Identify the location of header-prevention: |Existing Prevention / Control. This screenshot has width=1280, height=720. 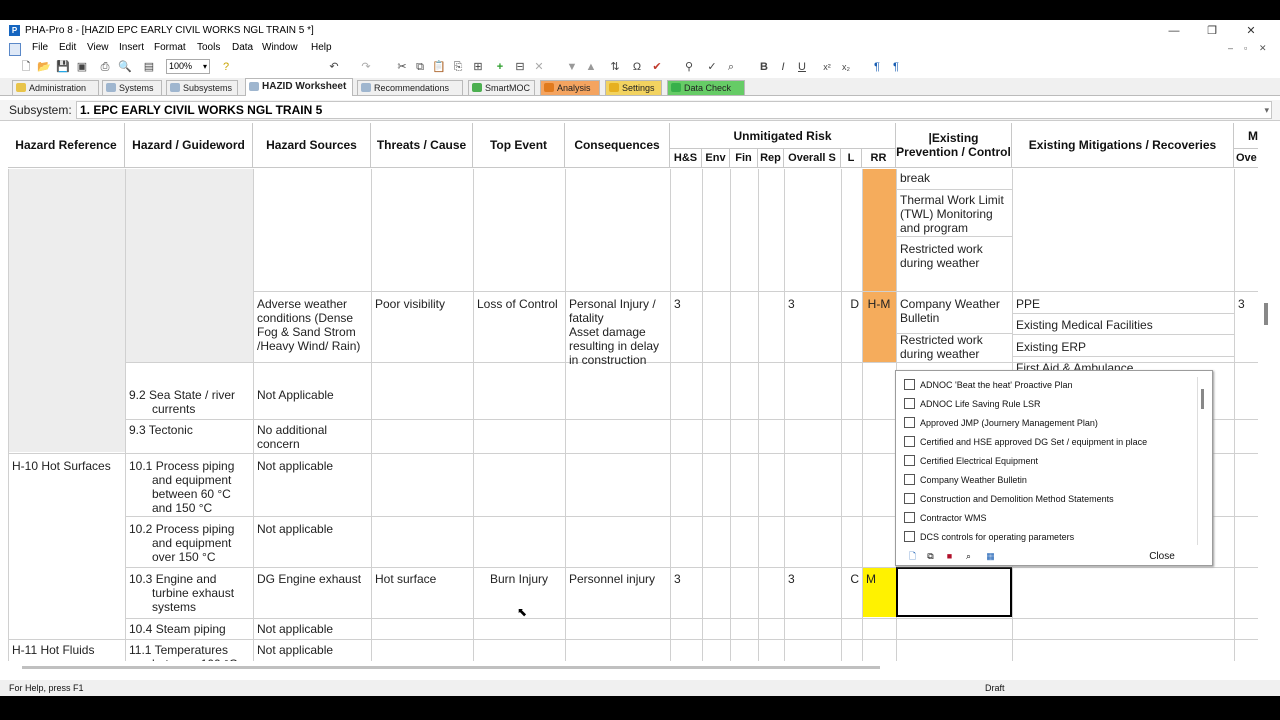
(954, 145).